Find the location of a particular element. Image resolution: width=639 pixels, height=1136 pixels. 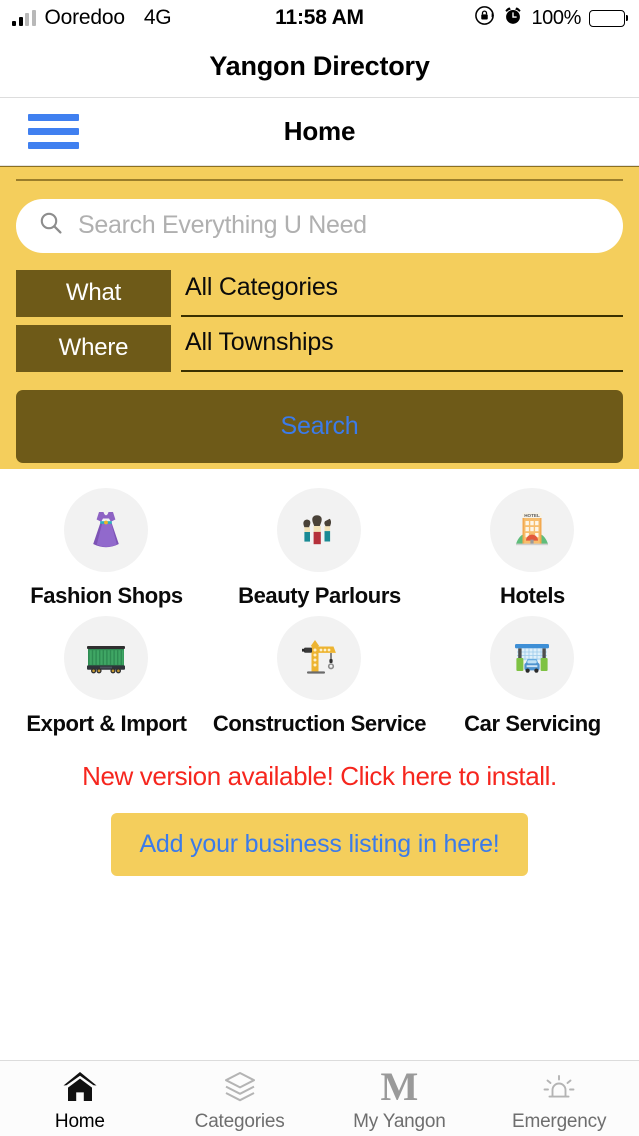

svg-text: HOTEL is located at coordinates (533, 515).